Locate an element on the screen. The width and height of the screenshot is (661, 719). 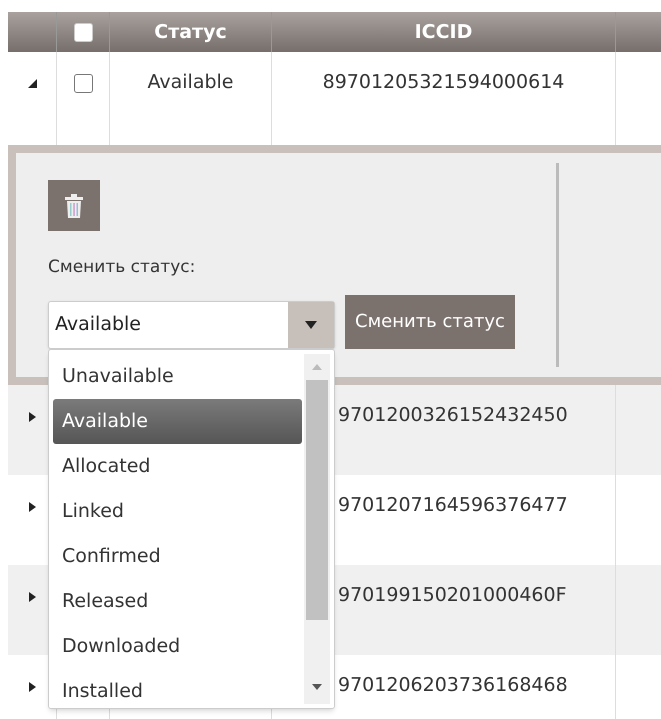
dropdown-option: Released is located at coordinates (177, 601).